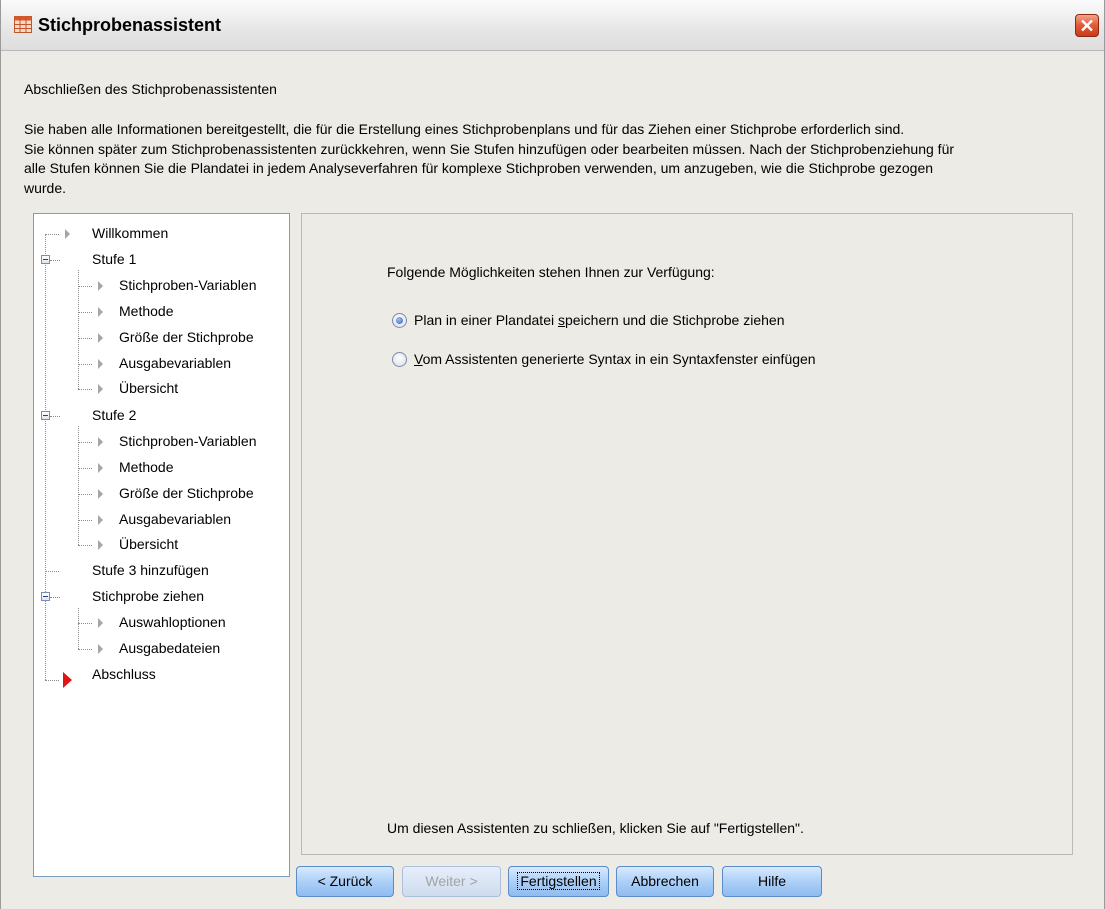  What do you see at coordinates (148, 544) in the screenshot?
I see `tree-item-stufe2-uebersicht: Übersicht` at bounding box center [148, 544].